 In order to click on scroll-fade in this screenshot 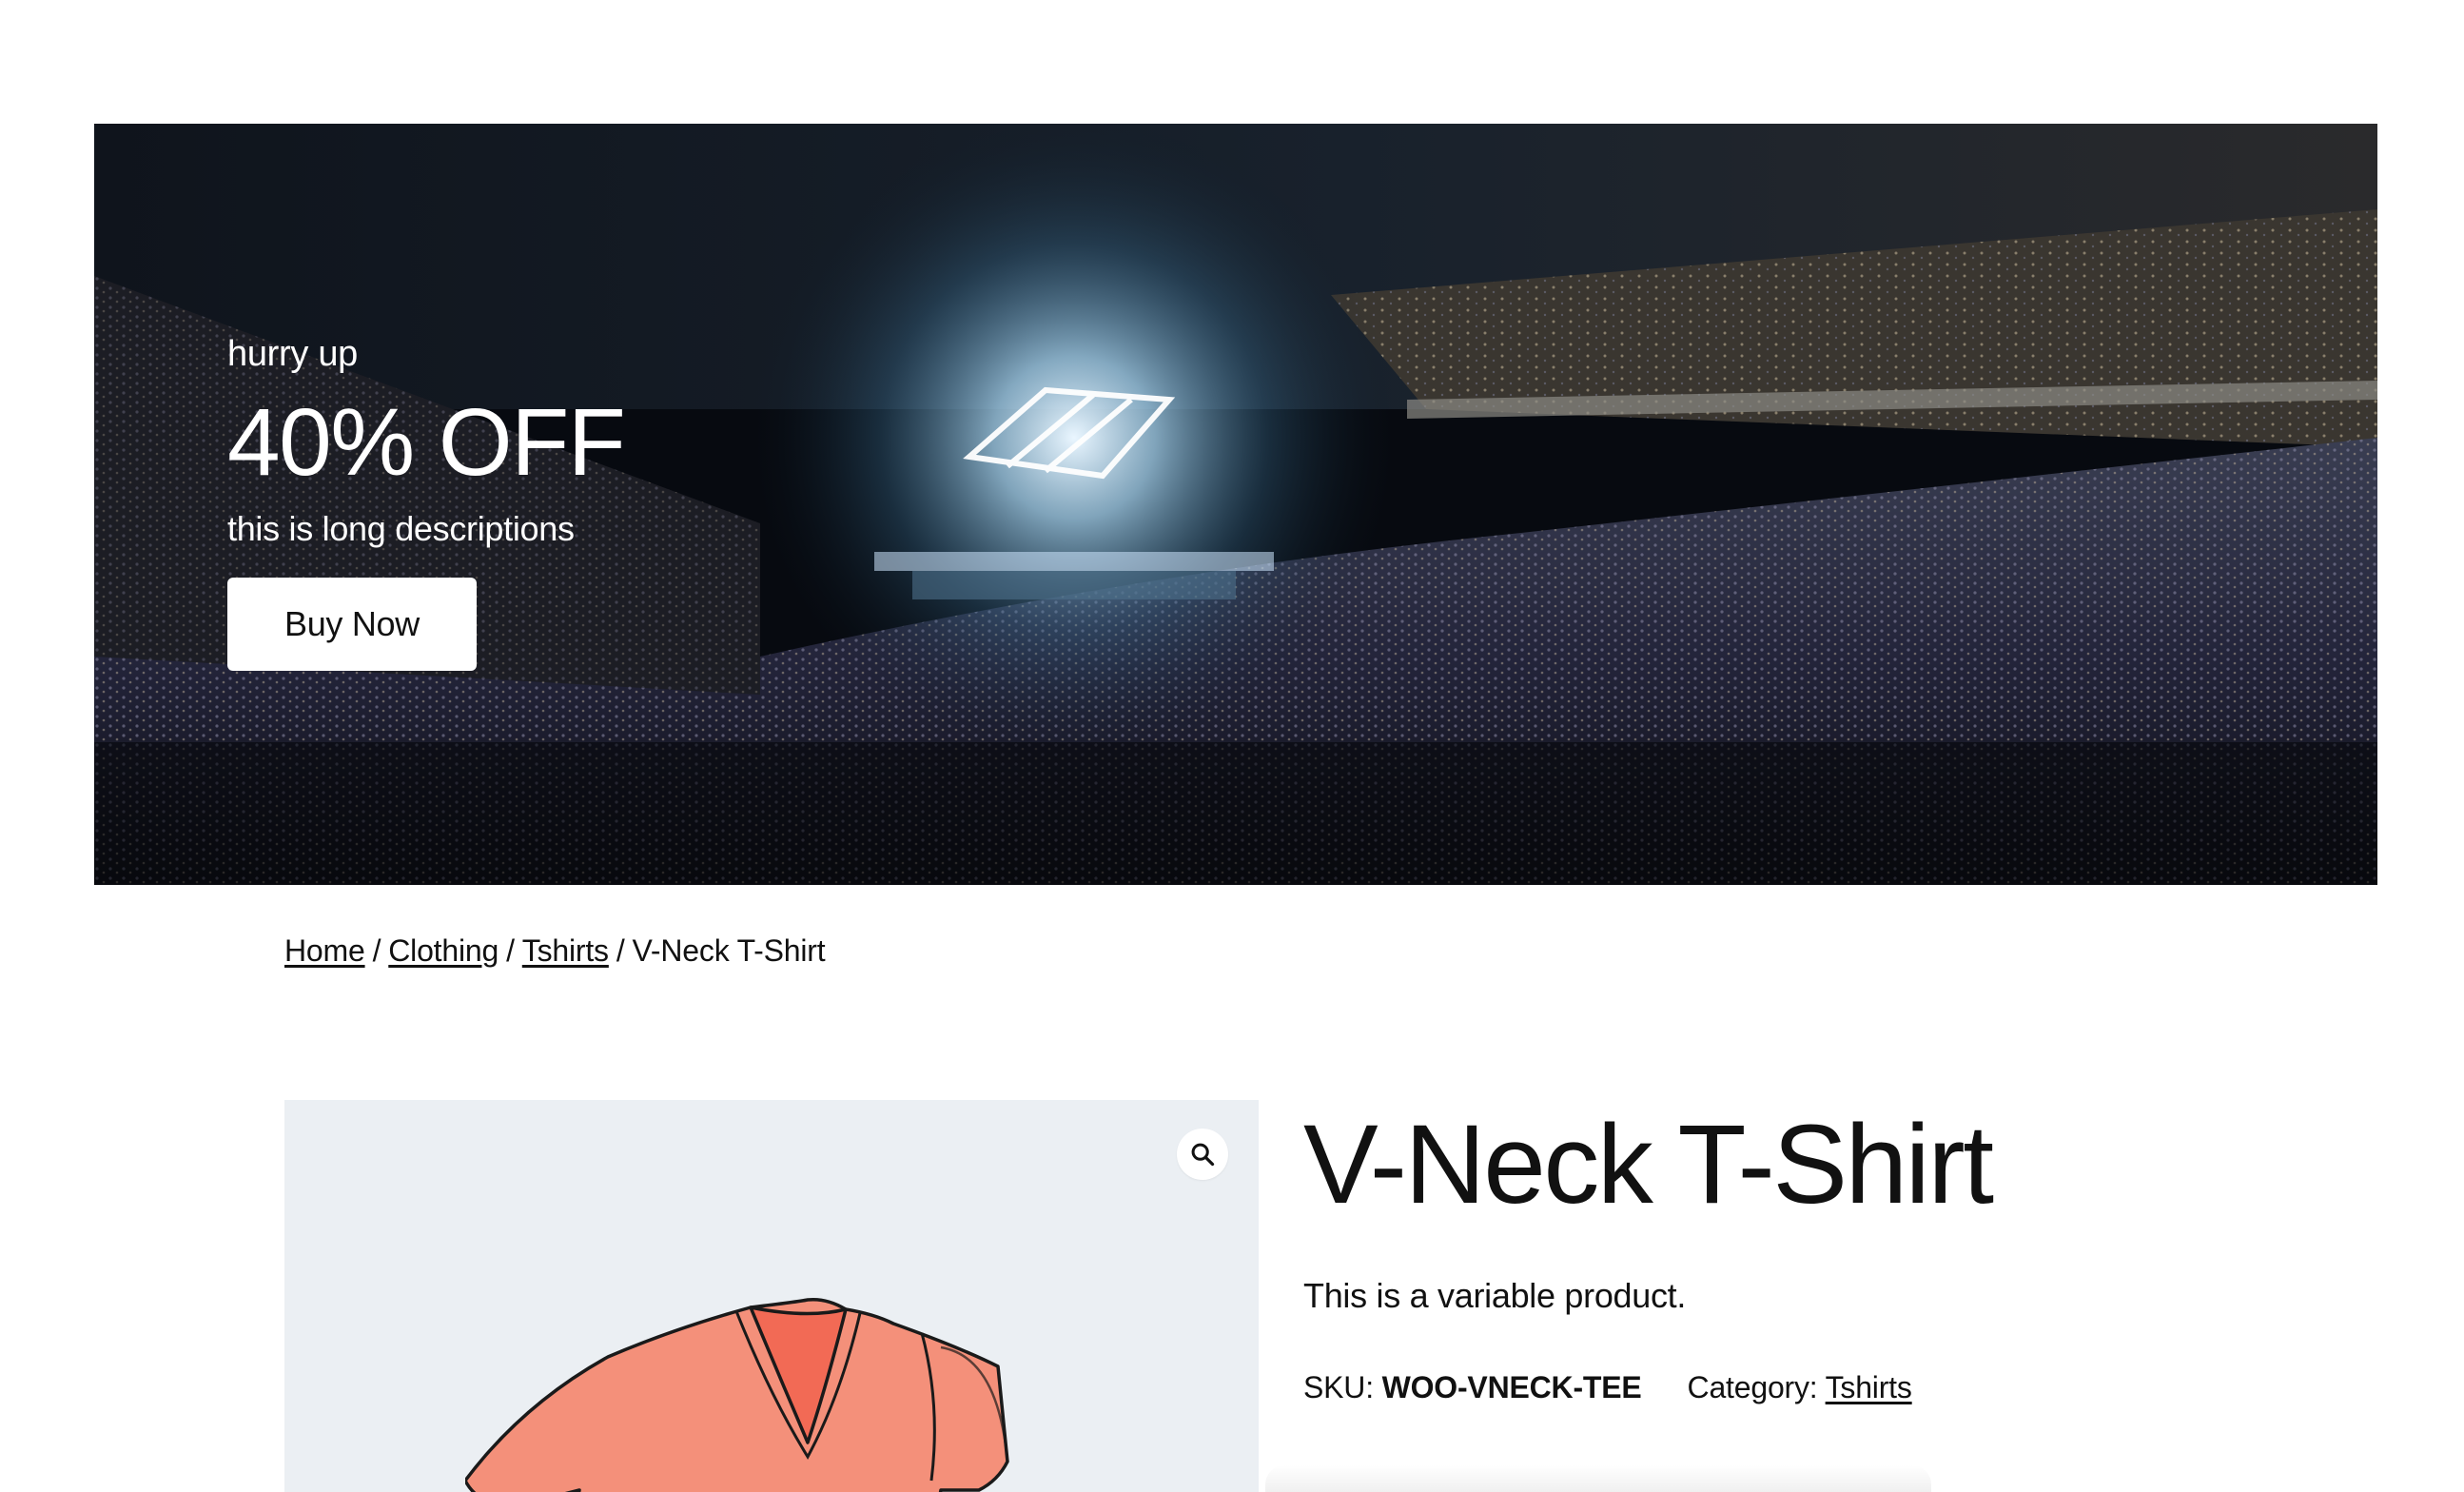, I will do `click(1598, 1479)`.